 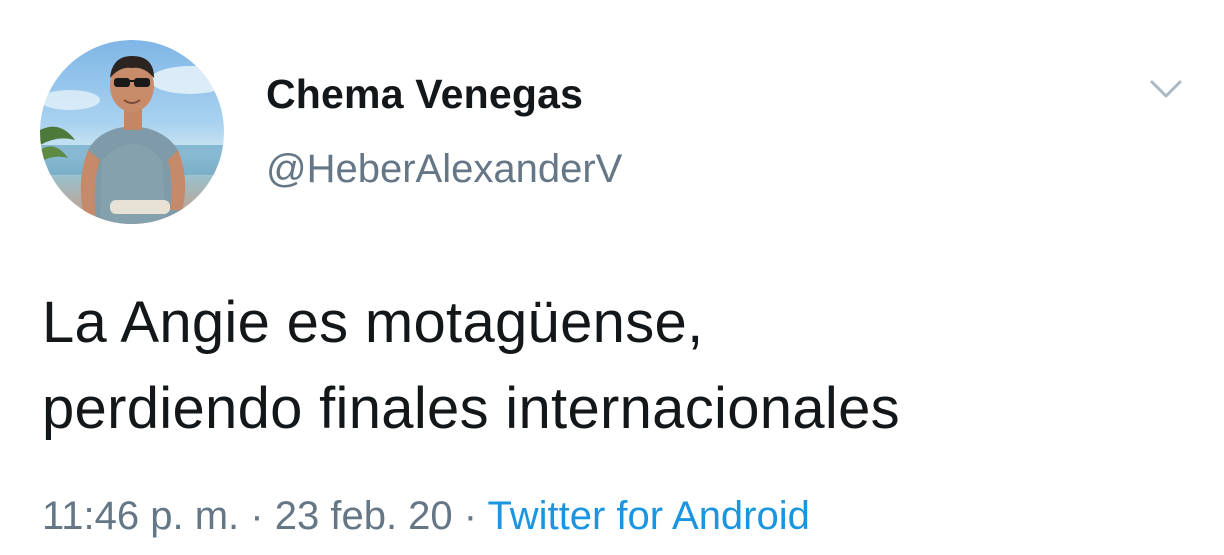 I want to click on display-name: Chema Venegas, so click(x=444, y=94).